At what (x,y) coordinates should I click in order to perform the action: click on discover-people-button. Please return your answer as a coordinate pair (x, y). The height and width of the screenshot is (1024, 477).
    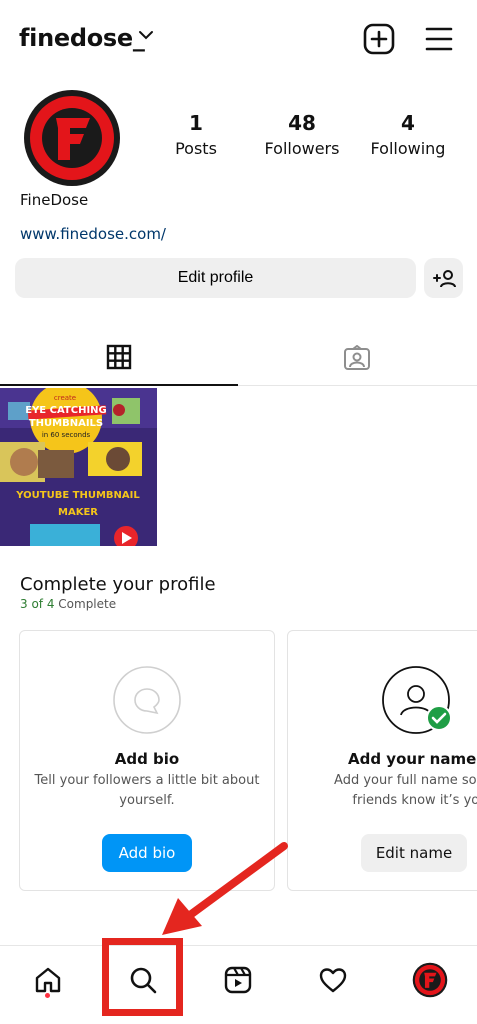
    Looking at the image, I should click on (443, 278).